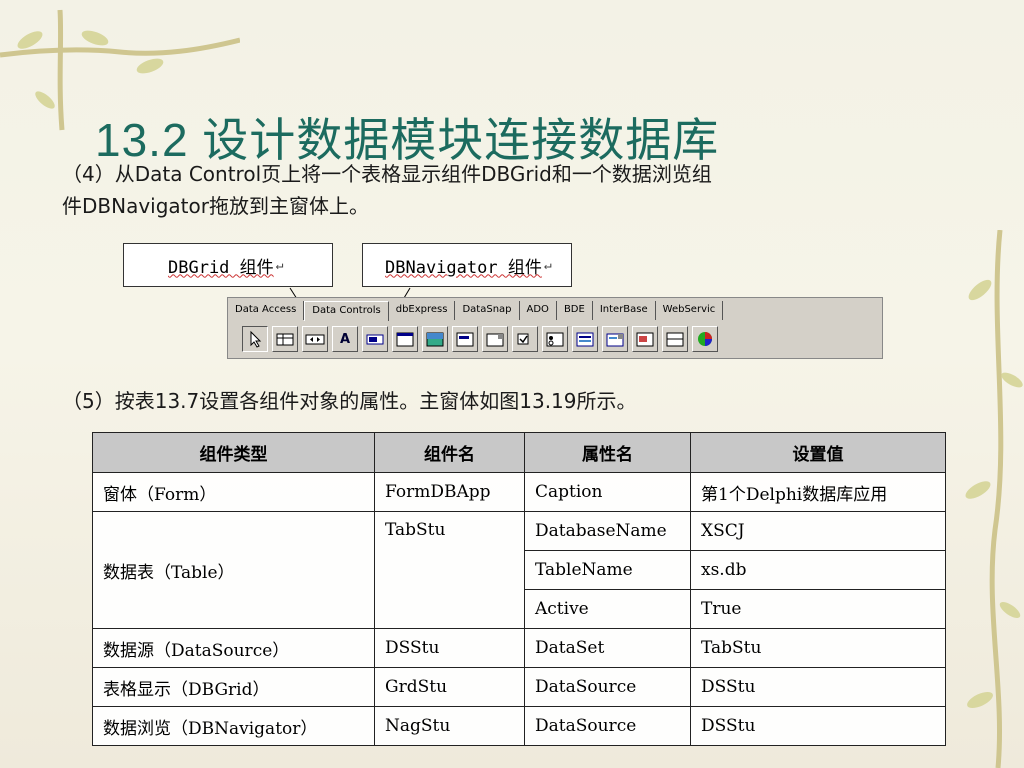 The width and height of the screenshot is (1024, 768). What do you see at coordinates (233, 648) in the screenshot?
I see `cell-type: 数据源（DataSource）` at bounding box center [233, 648].